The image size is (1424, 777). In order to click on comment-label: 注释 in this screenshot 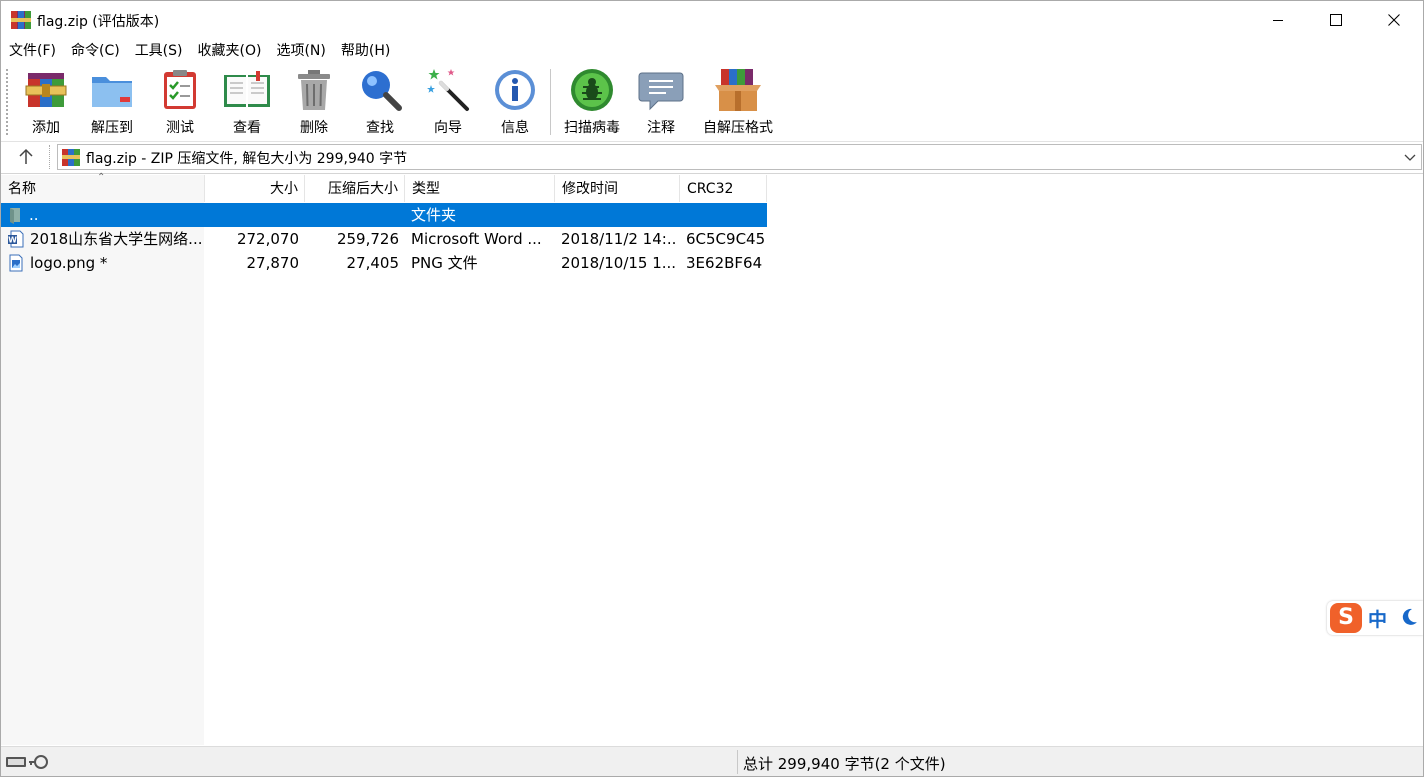, I will do `click(661, 128)`.